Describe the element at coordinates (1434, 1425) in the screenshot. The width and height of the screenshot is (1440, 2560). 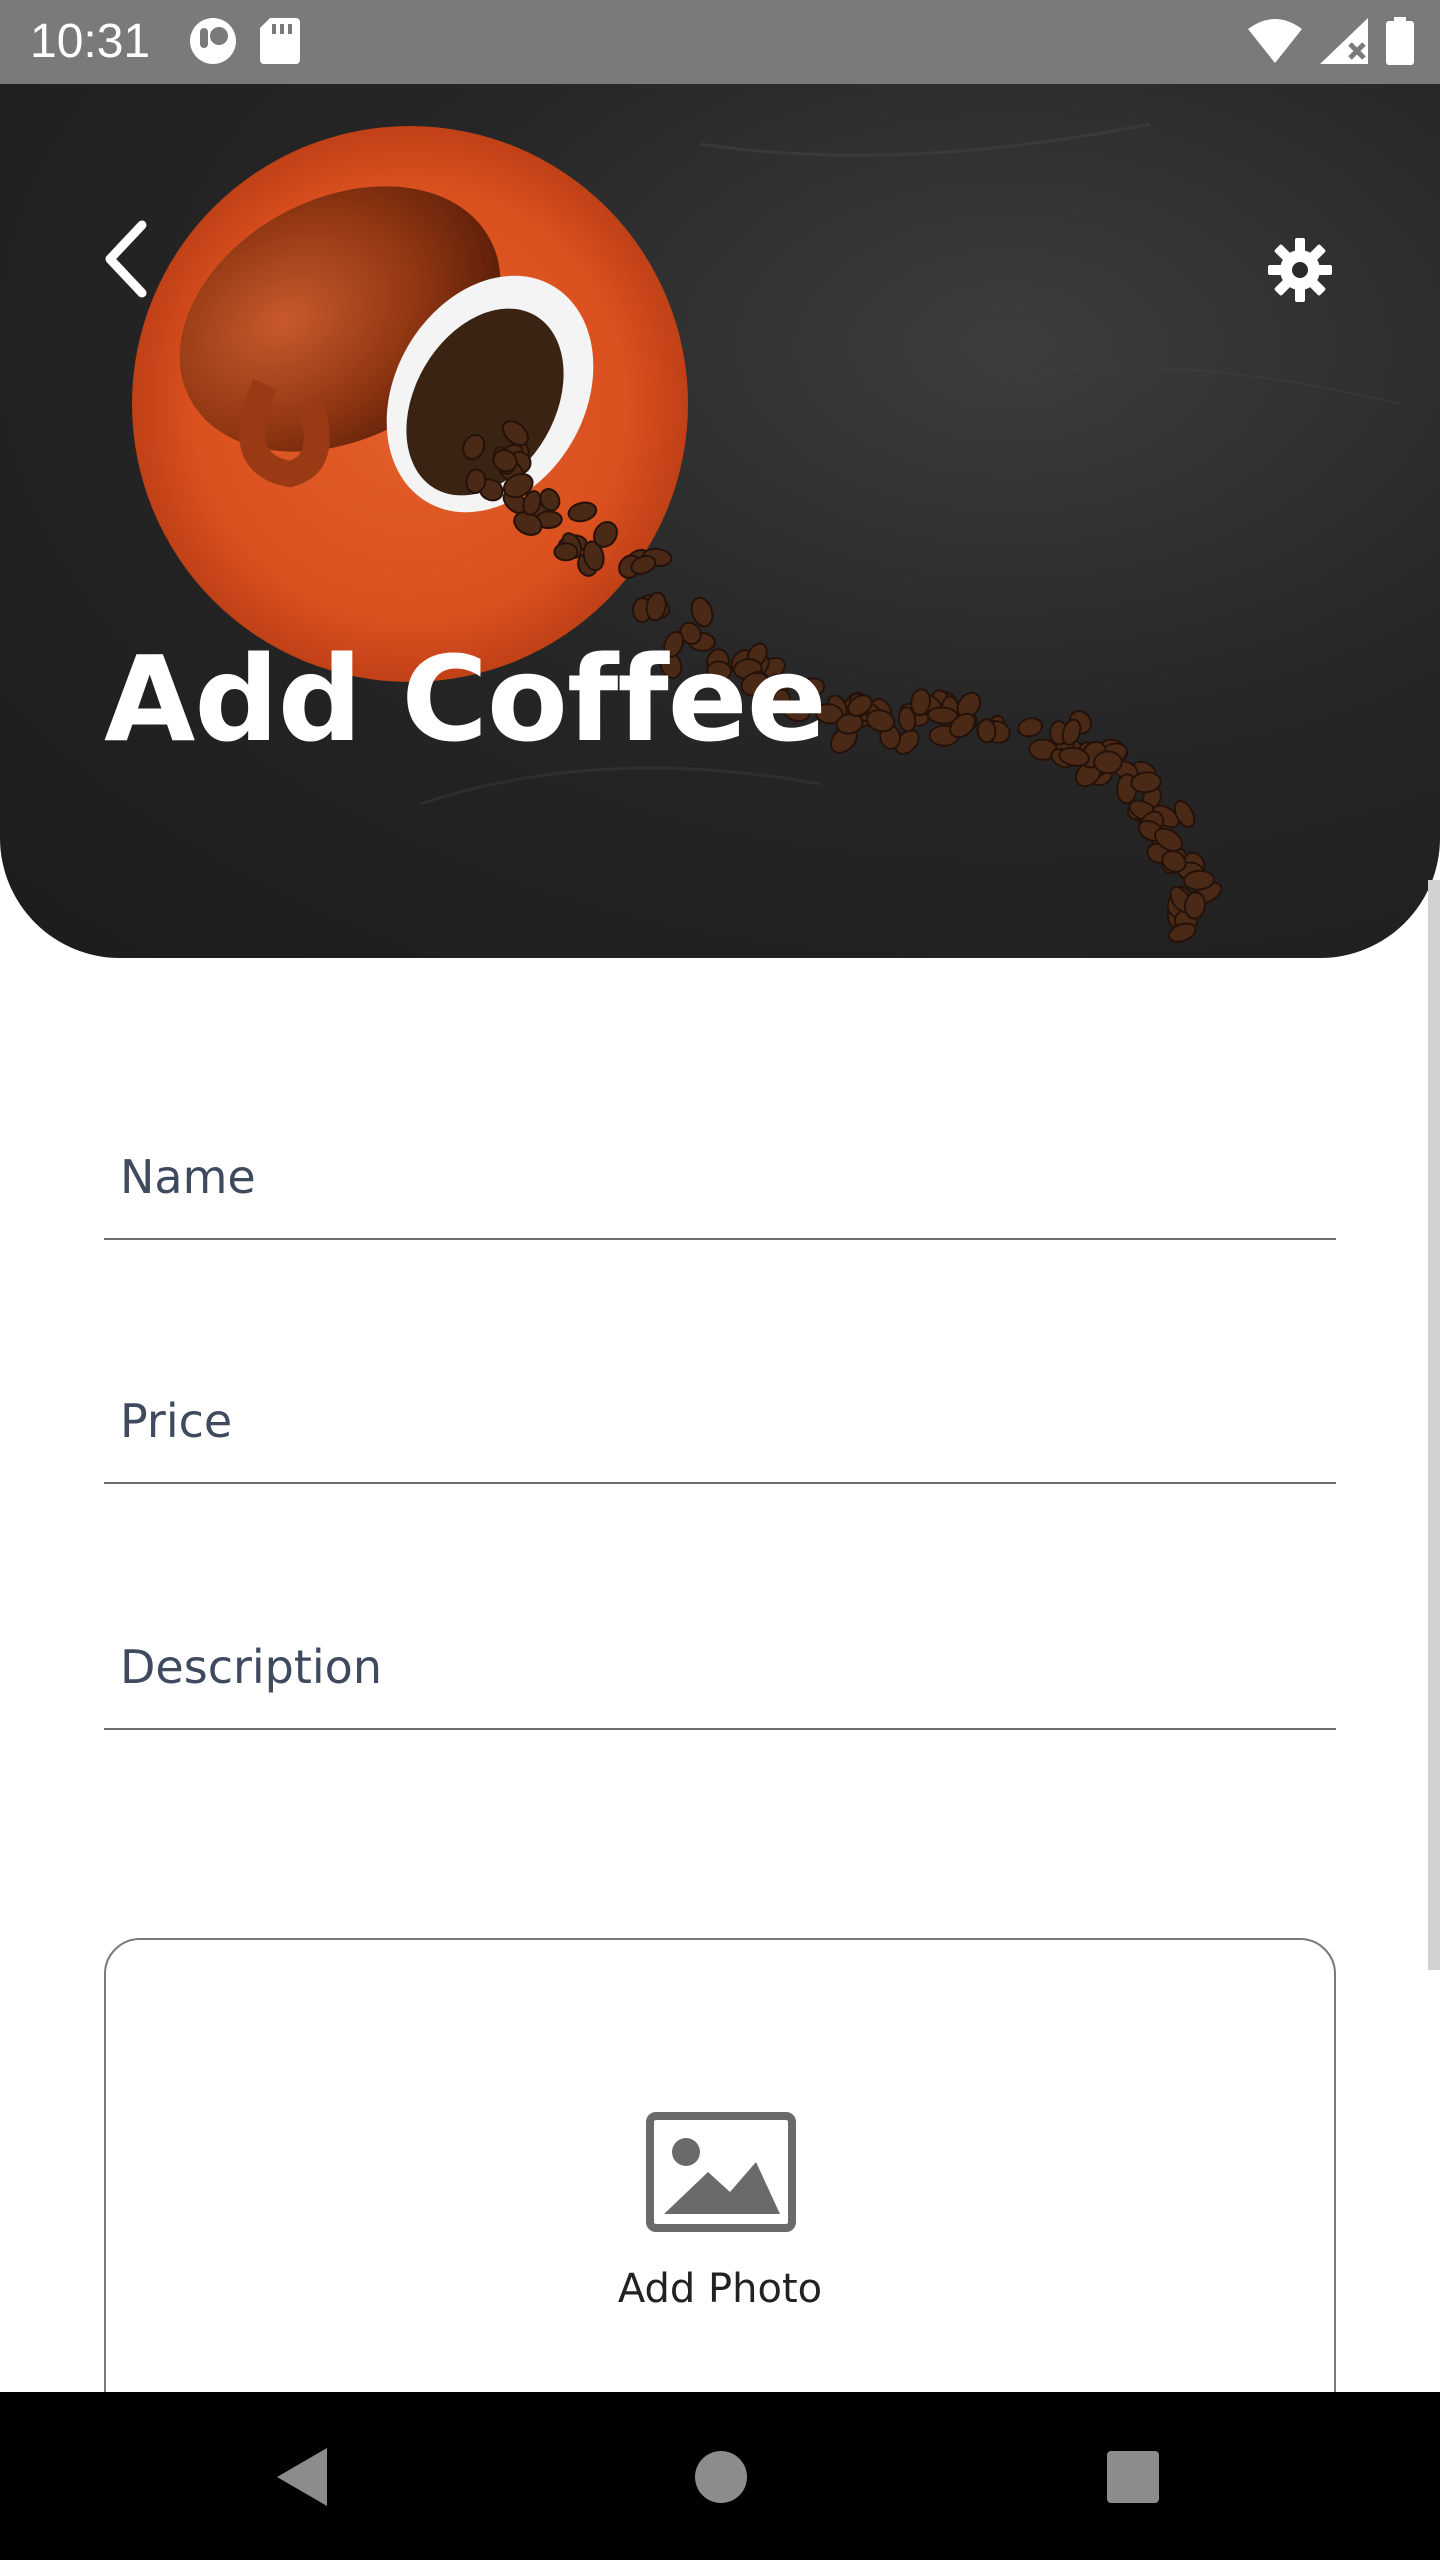
I see `scrollbar` at that location.